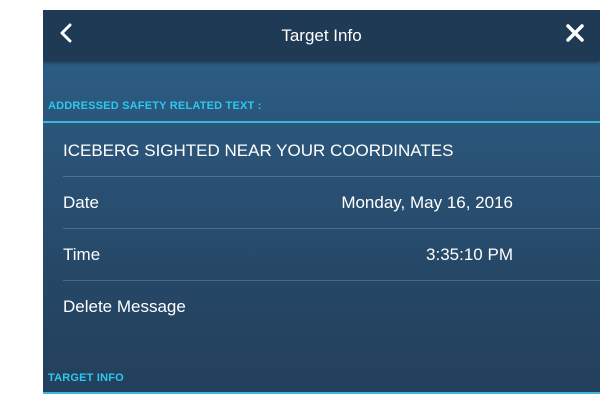 This screenshot has width=600, height=394. I want to click on close-button, so click(575, 35).